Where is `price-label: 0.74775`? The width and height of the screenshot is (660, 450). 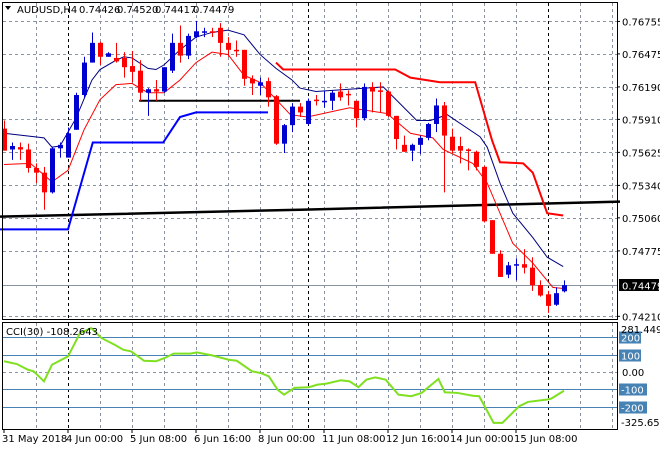 price-label: 0.74775 is located at coordinates (641, 252).